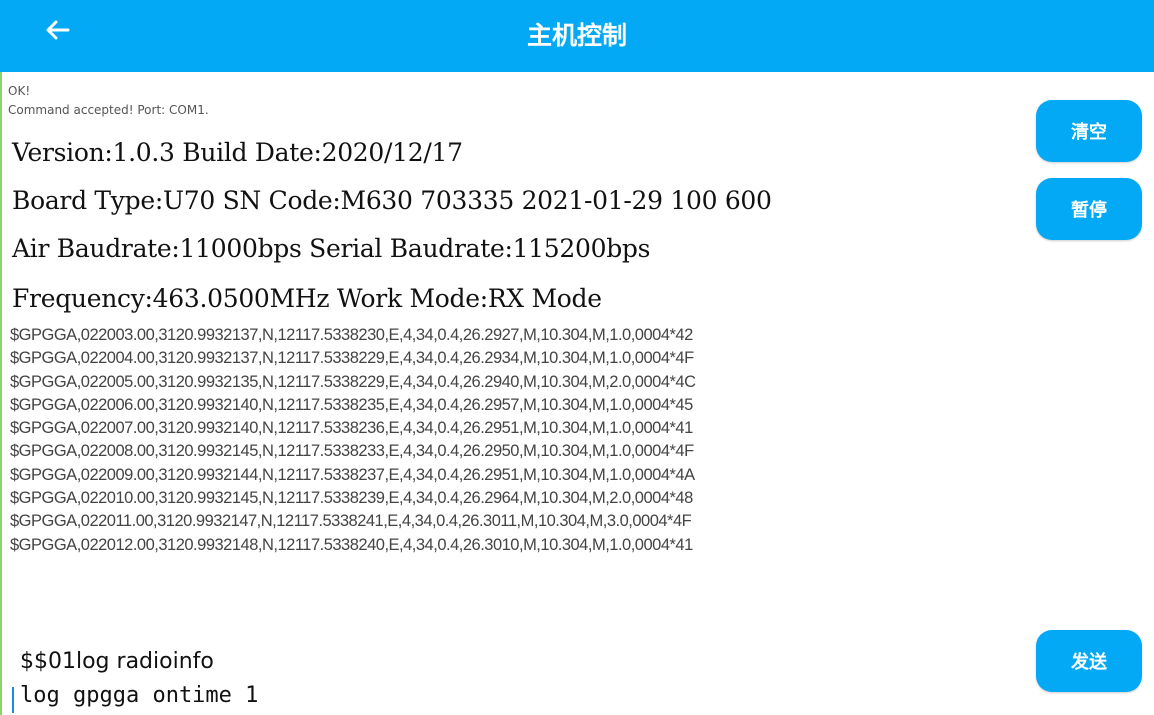 The image size is (1154, 715). Describe the element at coordinates (139, 695) in the screenshot. I see `command-line-2: log gpgga ontime 1` at that location.